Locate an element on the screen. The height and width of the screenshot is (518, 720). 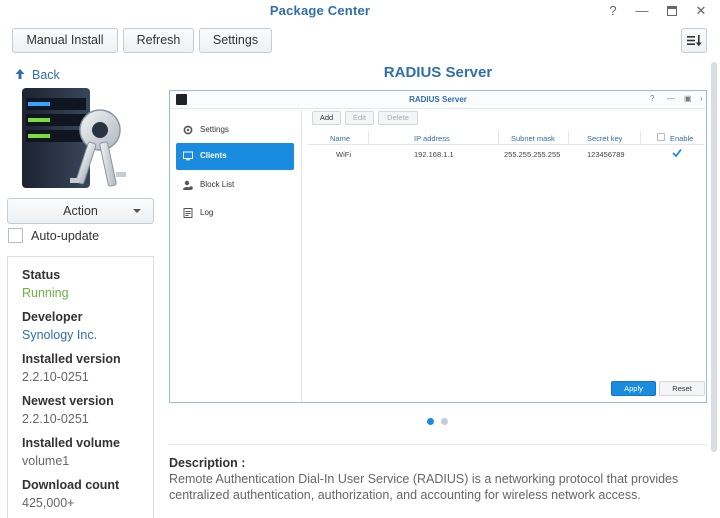
preview-minimize-icon: — is located at coordinates (671, 98).